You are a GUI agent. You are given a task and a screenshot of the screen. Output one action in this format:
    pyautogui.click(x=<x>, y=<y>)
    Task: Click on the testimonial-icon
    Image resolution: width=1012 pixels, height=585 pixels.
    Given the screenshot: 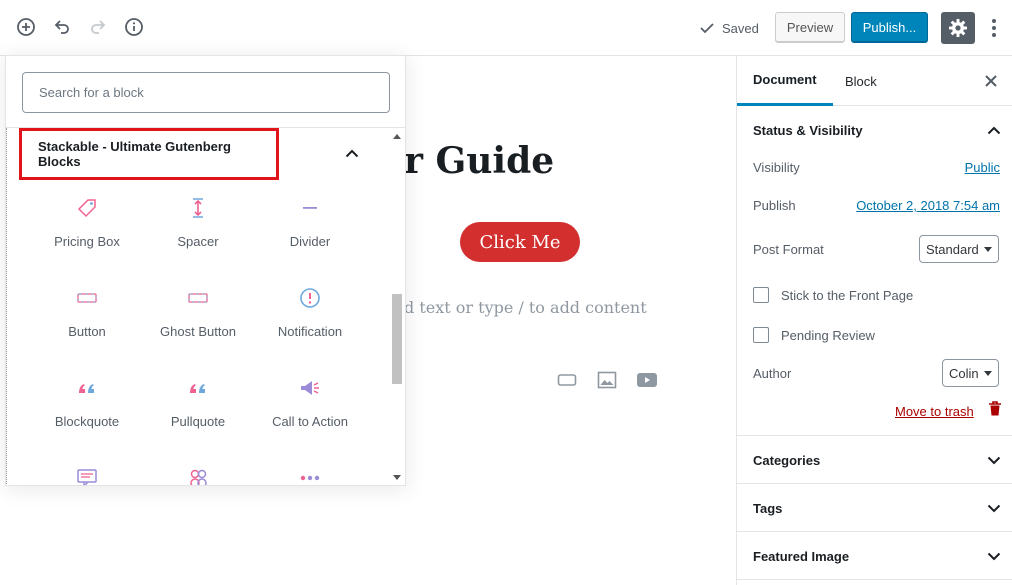 What is the action you would take?
    pyautogui.click(x=87, y=475)
    